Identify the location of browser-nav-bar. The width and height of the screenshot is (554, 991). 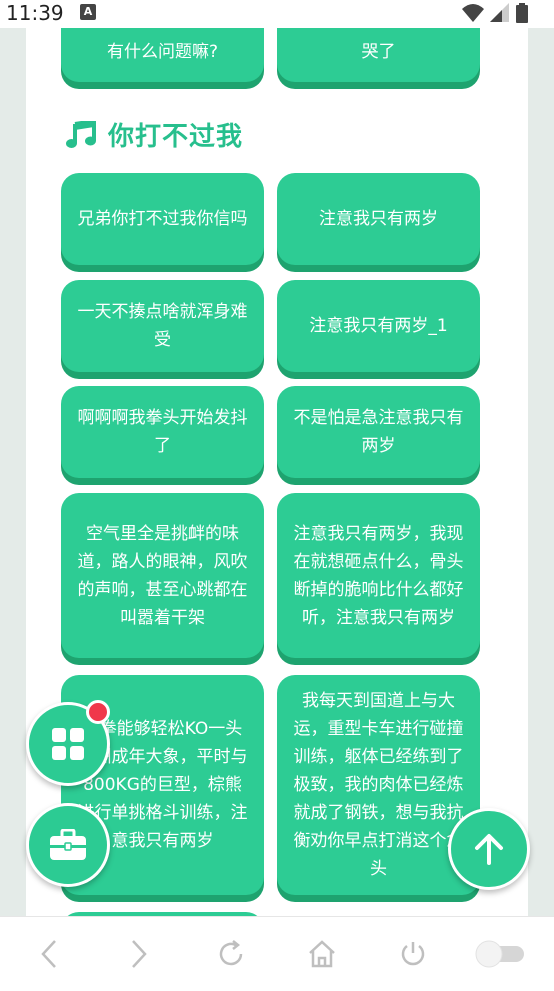
(277, 953).